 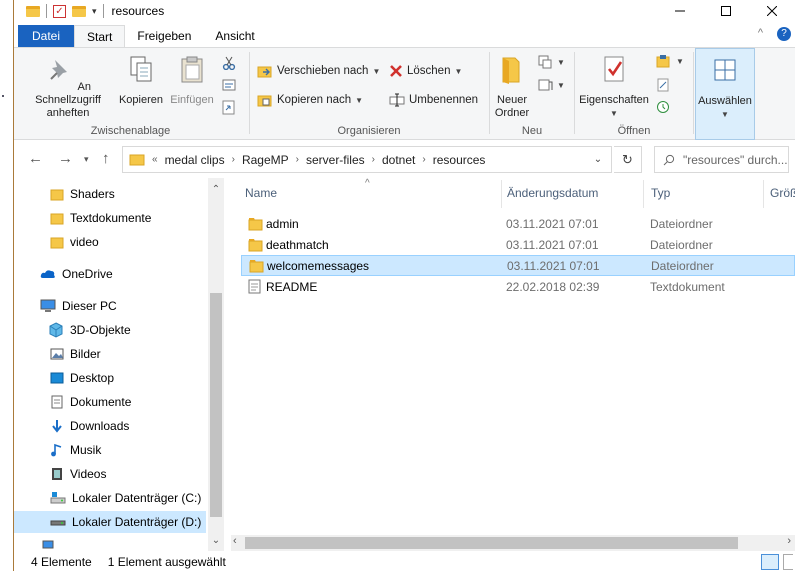 I want to click on maximize-button, so click(x=726, y=11).